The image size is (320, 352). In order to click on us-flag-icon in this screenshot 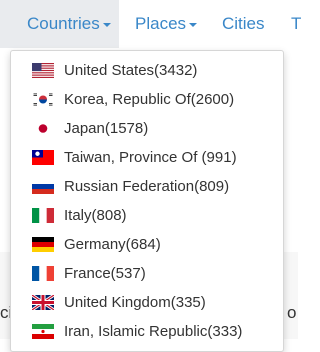, I will do `click(43, 70)`.